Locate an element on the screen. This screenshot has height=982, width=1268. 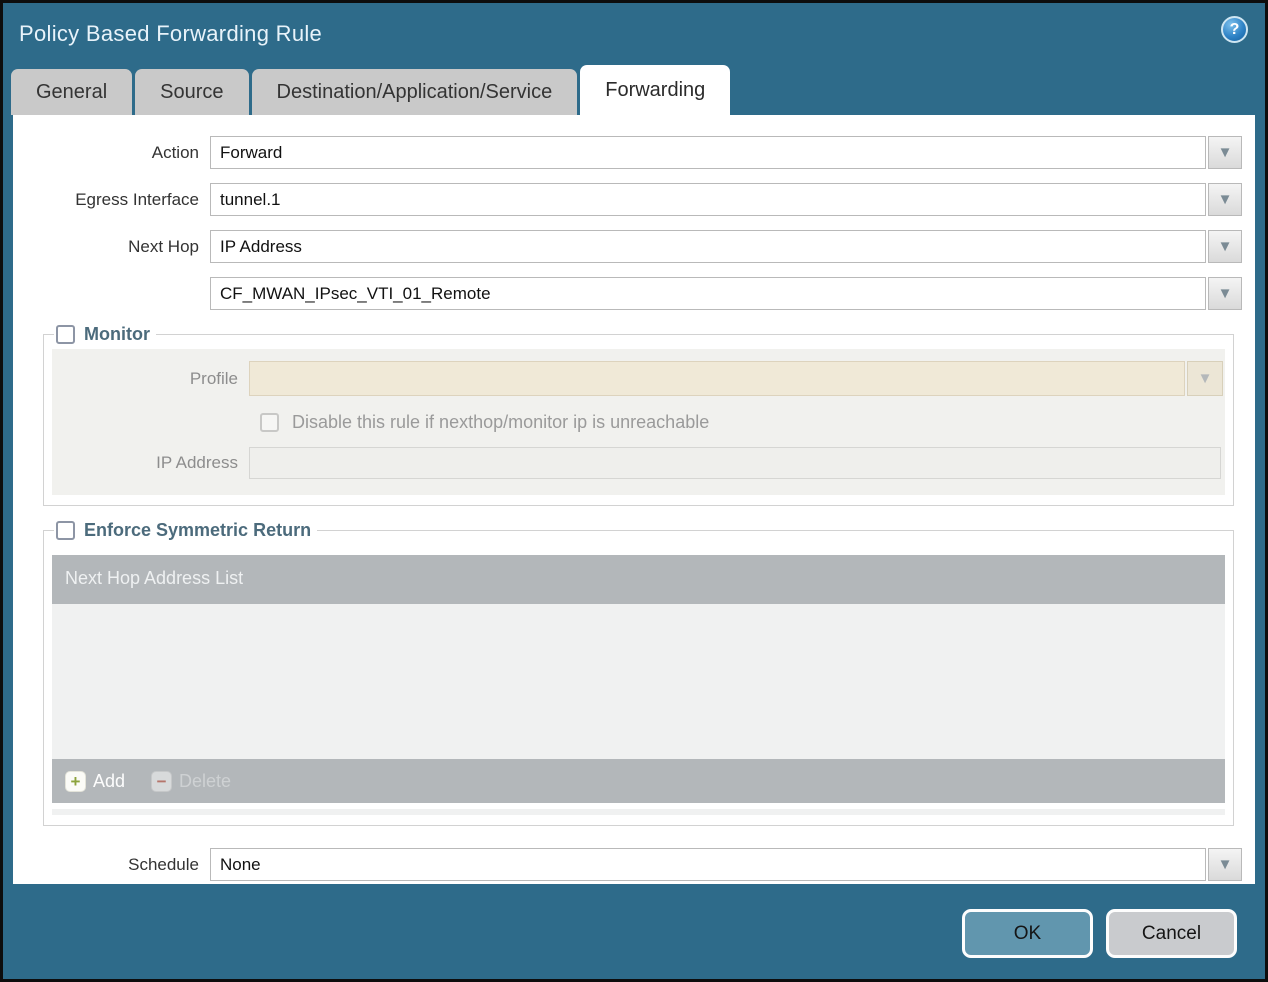
next-hop-address-list-header: Next Hop Address List is located at coordinates (638, 579).